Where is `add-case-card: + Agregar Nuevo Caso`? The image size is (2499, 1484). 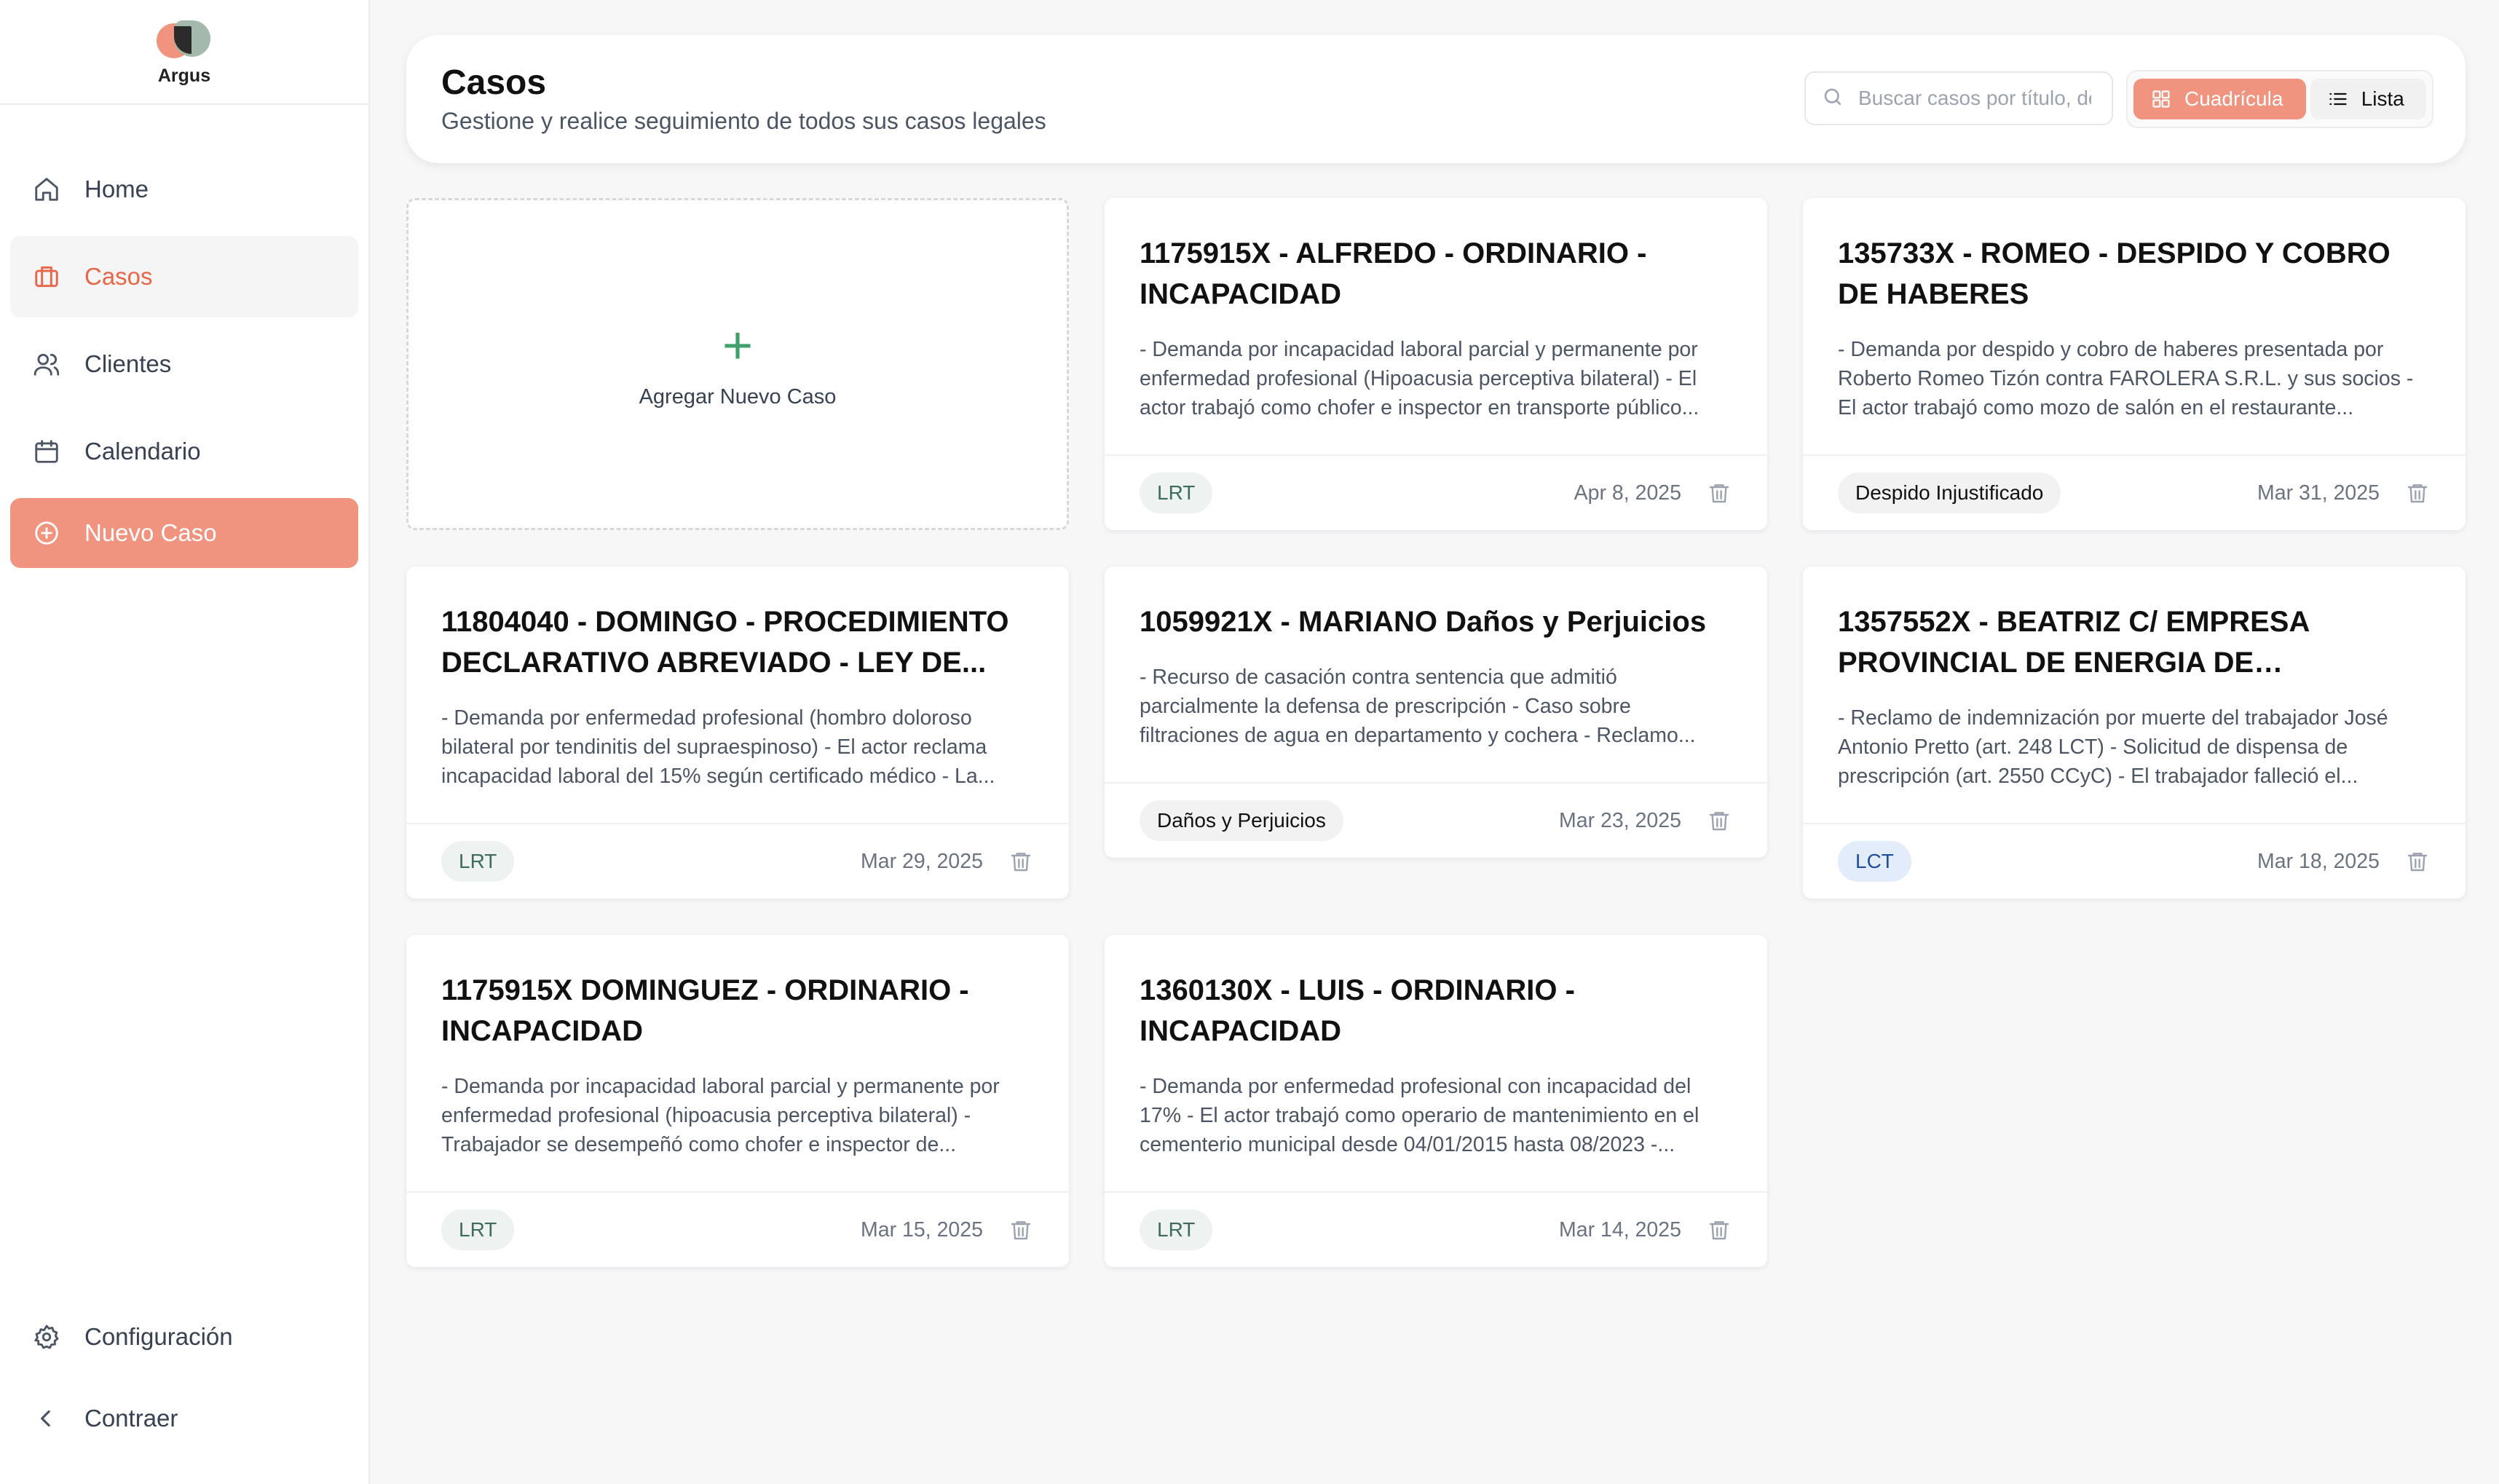
add-case-card: + Agregar Nuevo Caso is located at coordinates (737, 364).